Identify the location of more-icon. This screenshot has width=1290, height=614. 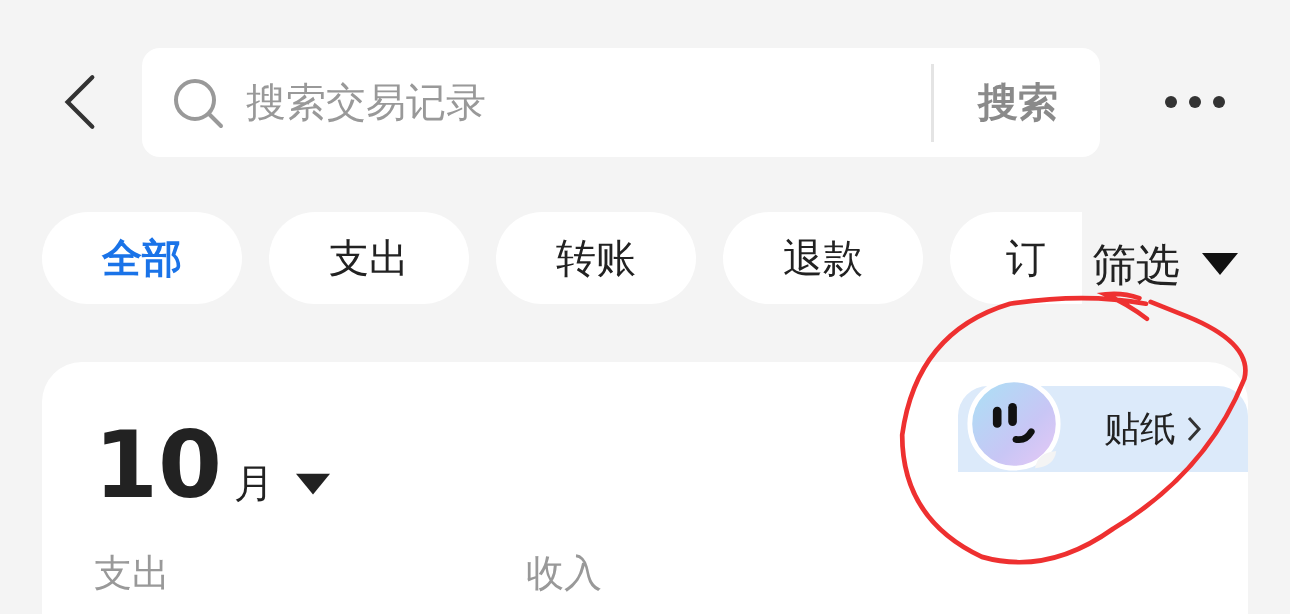
(1195, 102).